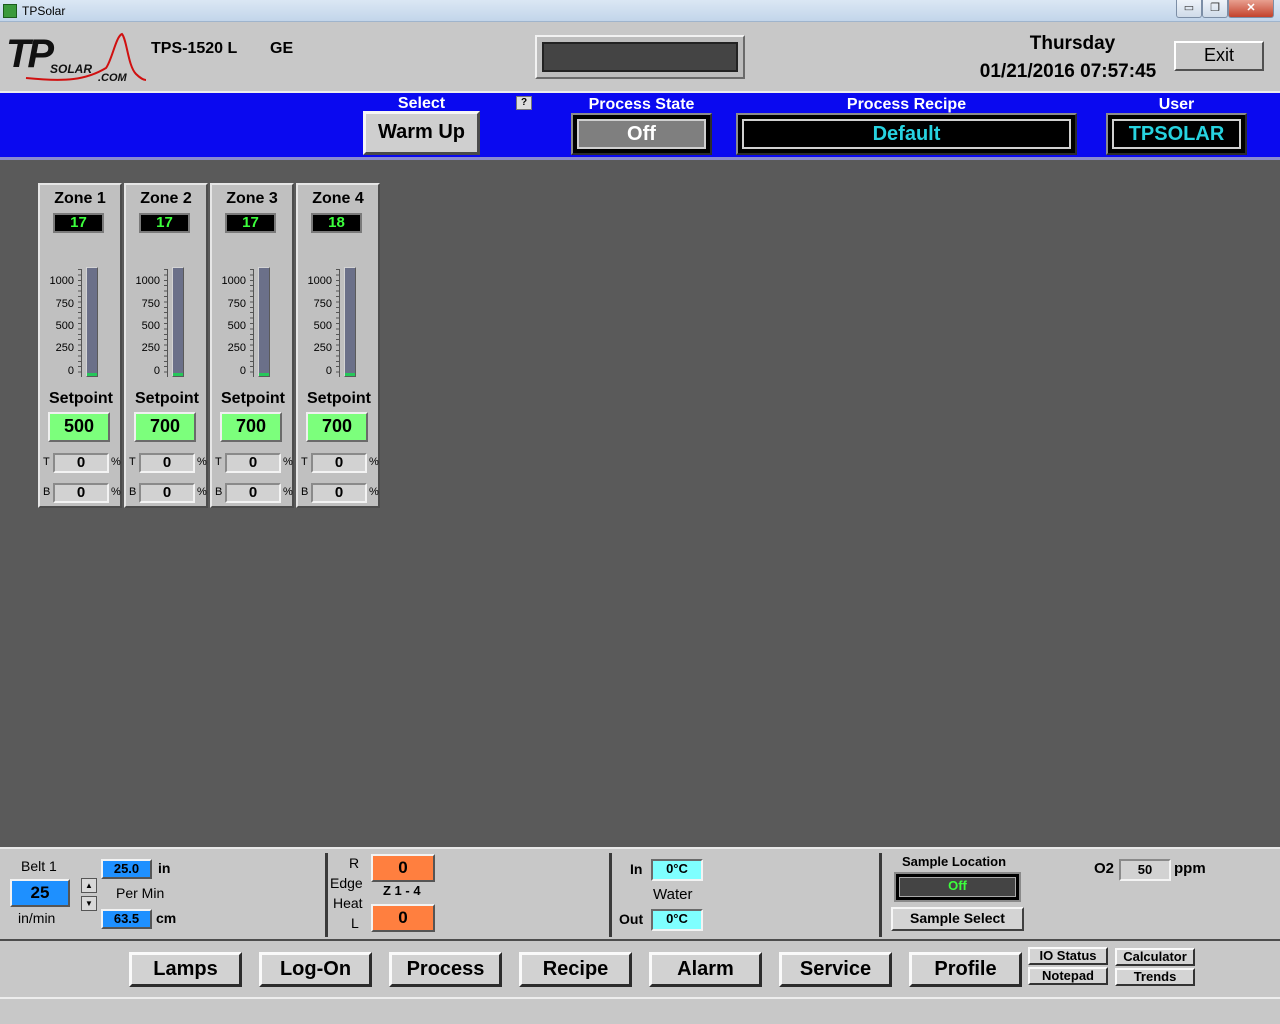  I want to click on sample-location-label: Sample Location, so click(954, 861).